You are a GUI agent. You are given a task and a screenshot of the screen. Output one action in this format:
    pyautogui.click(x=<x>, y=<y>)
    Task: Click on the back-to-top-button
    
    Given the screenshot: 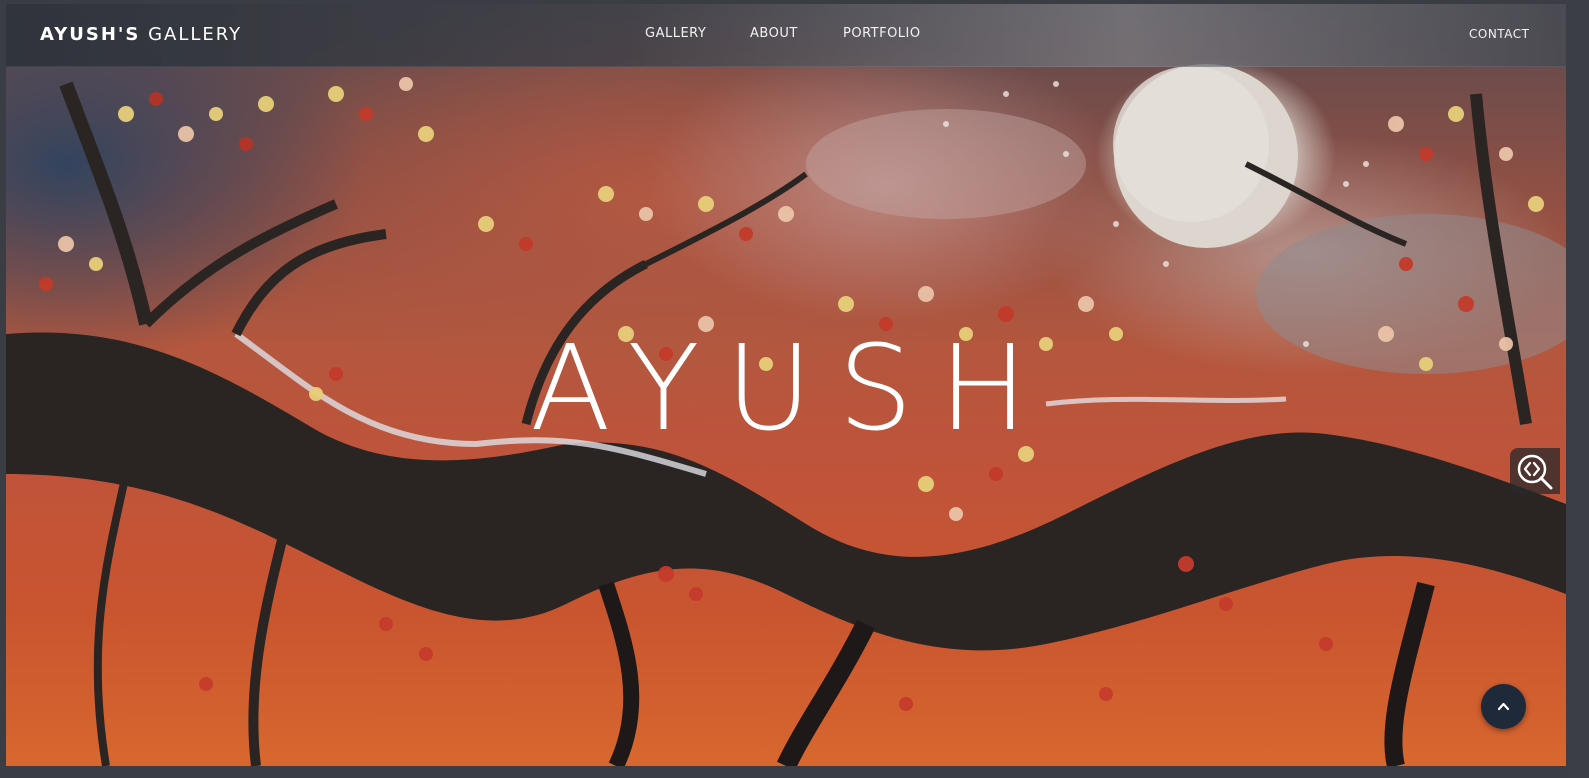 What is the action you would take?
    pyautogui.click(x=1503, y=706)
    